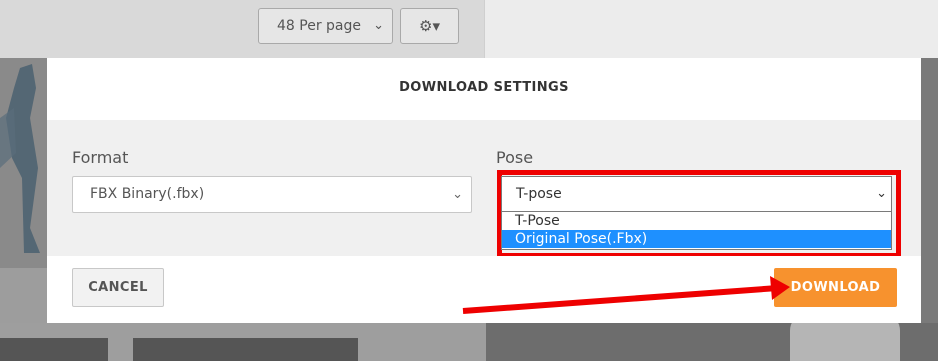  I want to click on format-select: FBX Binary(.fbx) ⌄, so click(272, 194).